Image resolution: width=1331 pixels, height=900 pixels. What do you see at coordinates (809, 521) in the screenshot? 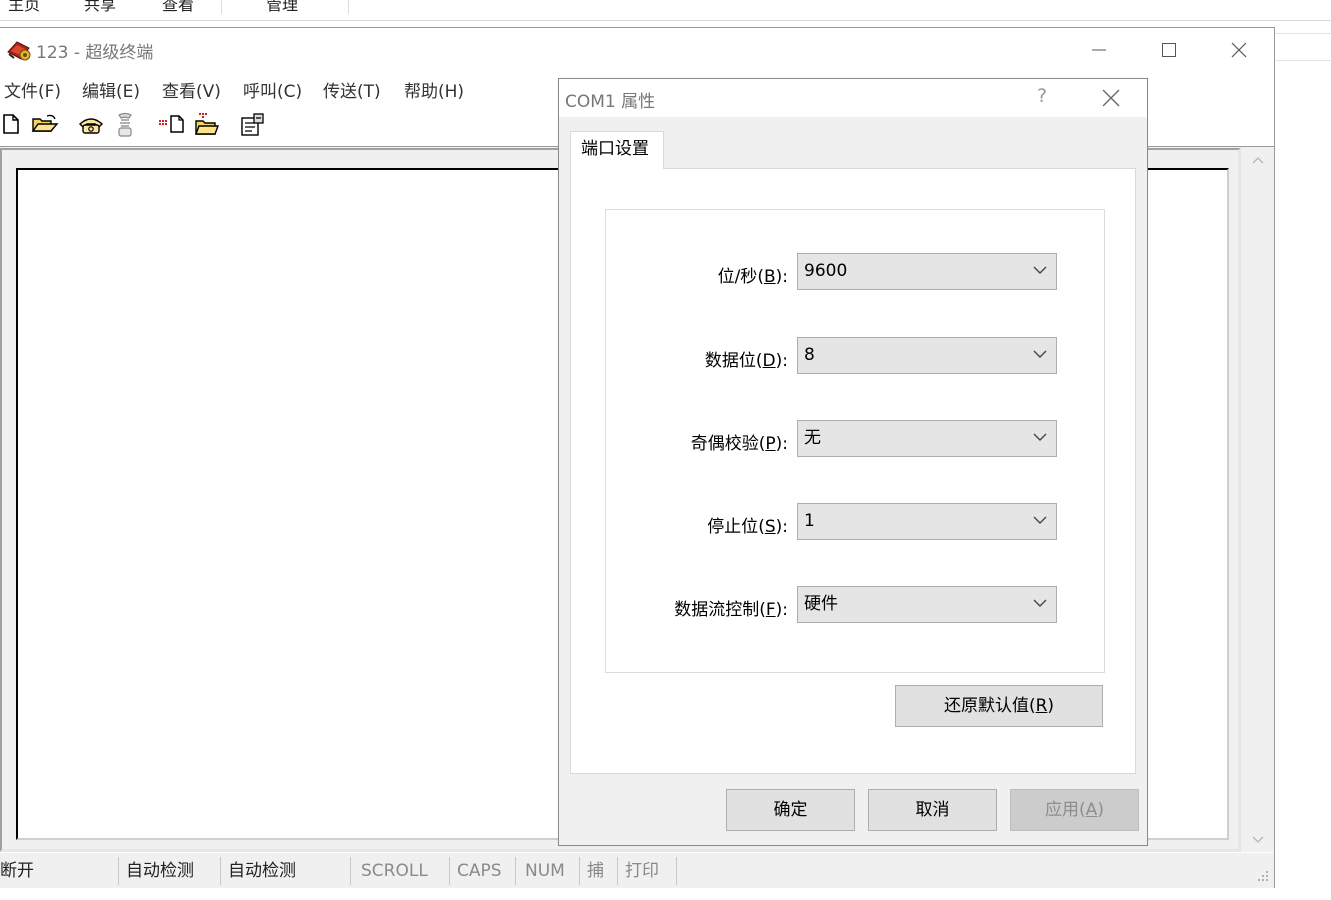
I see `stop-bits-value: 1` at bounding box center [809, 521].